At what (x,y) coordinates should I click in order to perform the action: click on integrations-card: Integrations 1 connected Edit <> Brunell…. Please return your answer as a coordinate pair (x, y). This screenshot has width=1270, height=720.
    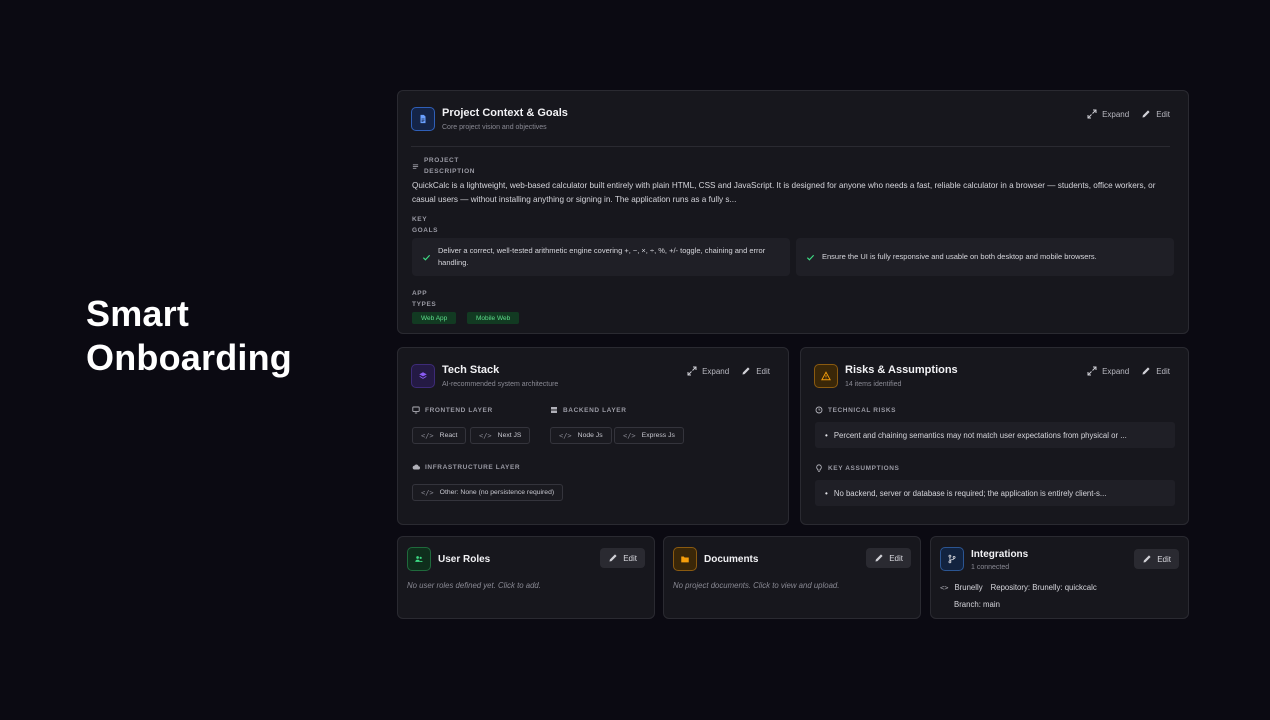
    Looking at the image, I should click on (1059, 577).